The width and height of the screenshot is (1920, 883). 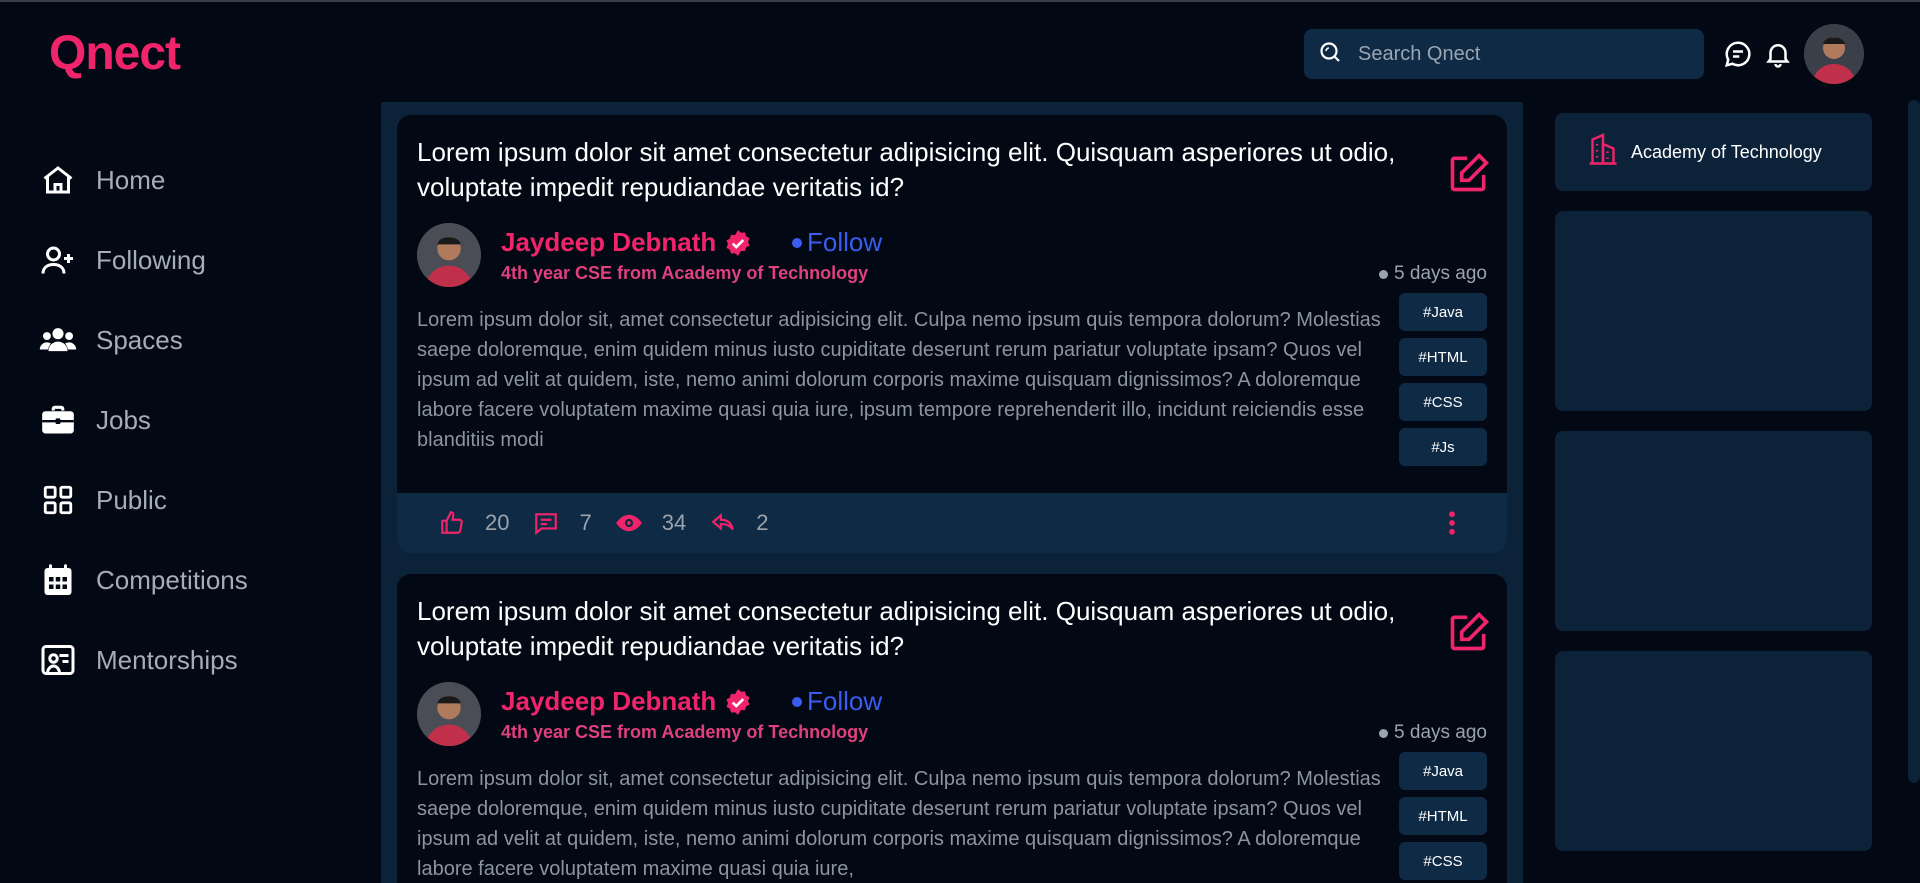 What do you see at coordinates (131, 499) in the screenshot?
I see `sidebar-item-label: Public` at bounding box center [131, 499].